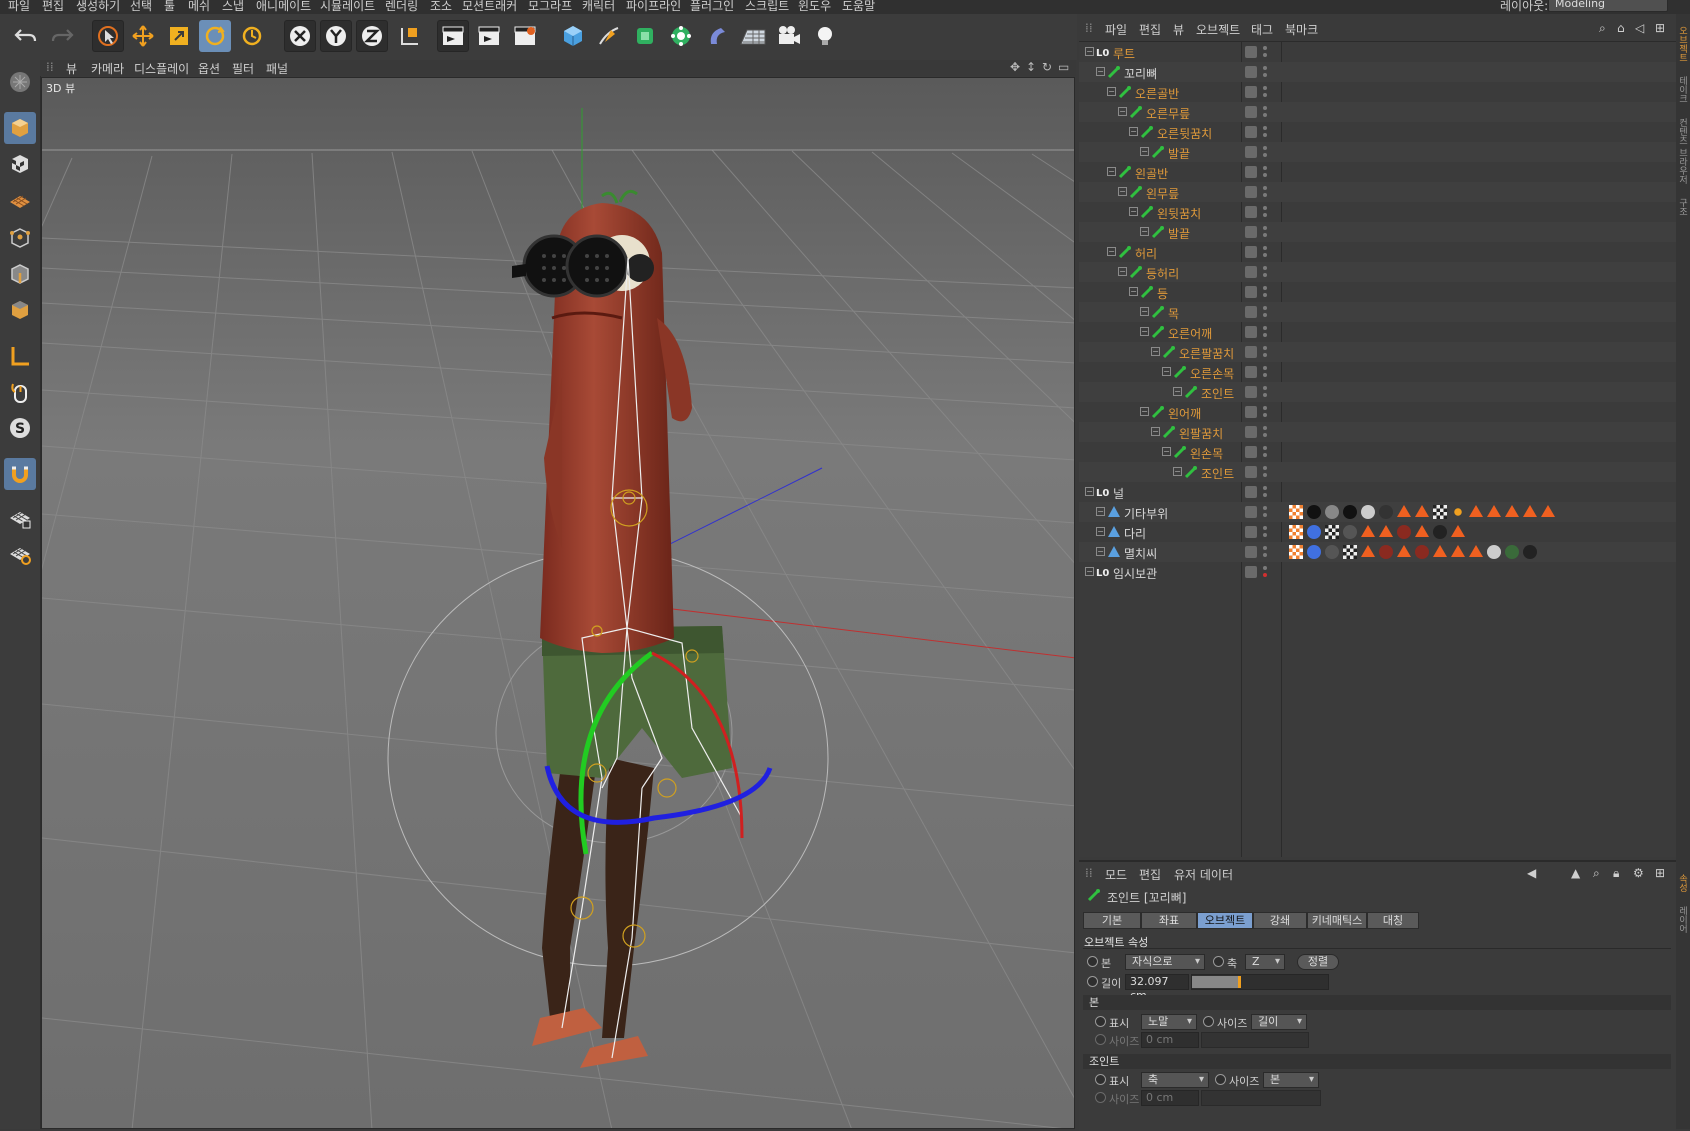 The height and width of the screenshot is (1131, 1690). I want to click on object-row: − 왼손목, so click(1377, 452).